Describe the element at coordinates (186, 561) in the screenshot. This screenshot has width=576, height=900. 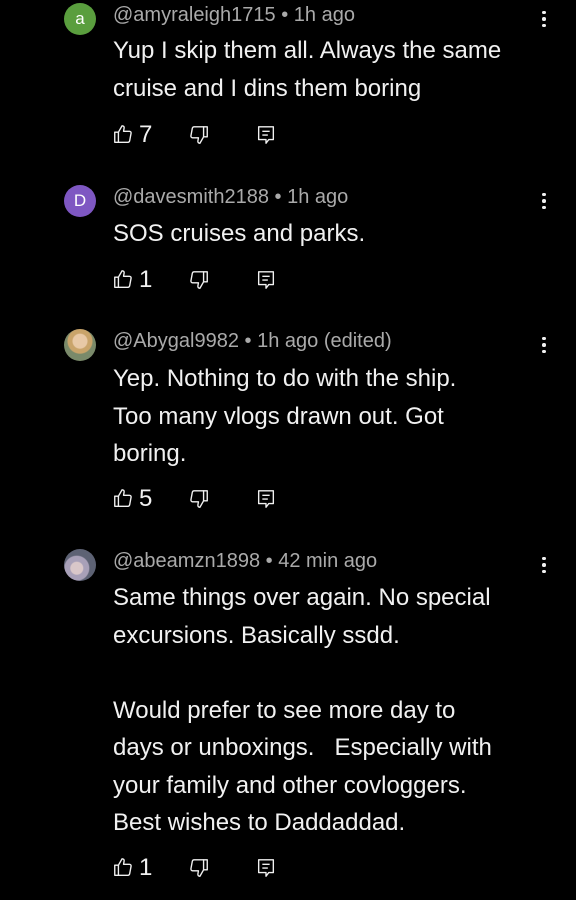
I see `author-handle: @abeamzn1898` at that location.